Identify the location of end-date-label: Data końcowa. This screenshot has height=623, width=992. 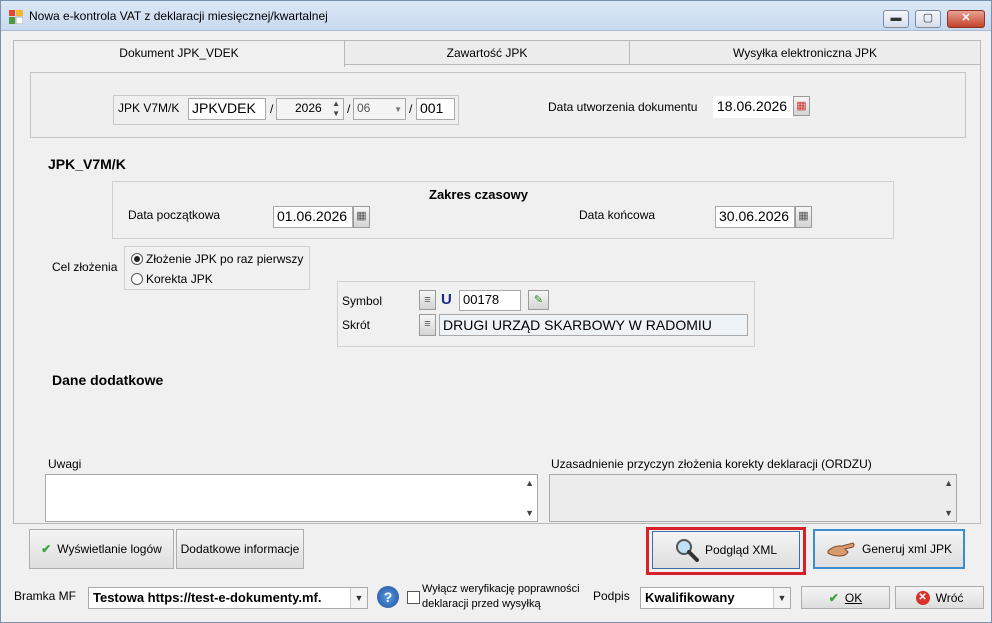
(617, 215).